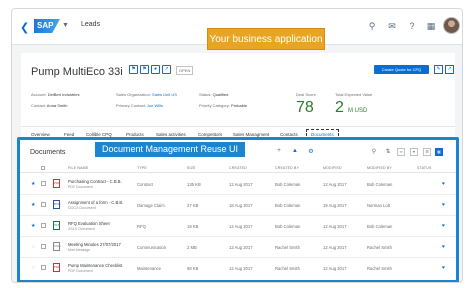 The width and height of the screenshot is (474, 288). What do you see at coordinates (238, 168) in the screenshot?
I see `col-created: CREATED` at bounding box center [238, 168].